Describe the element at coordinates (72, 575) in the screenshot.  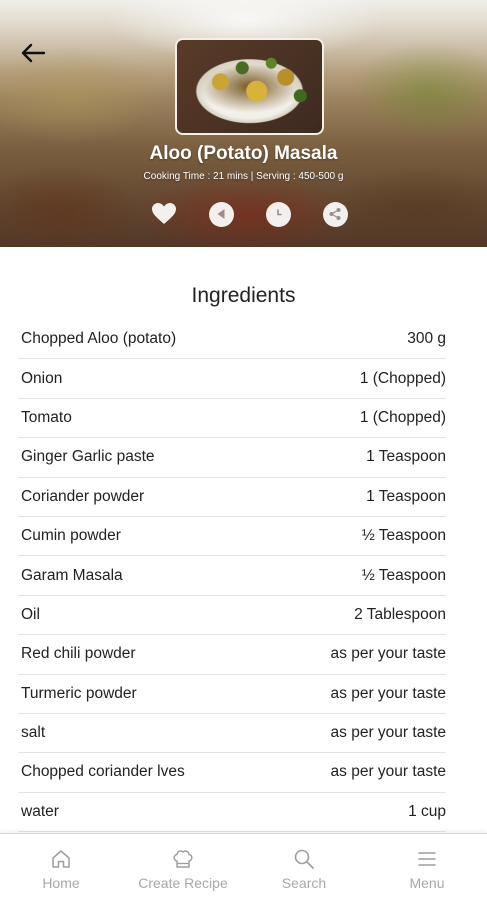
I see `ingredient-name: Garam Masala` at that location.